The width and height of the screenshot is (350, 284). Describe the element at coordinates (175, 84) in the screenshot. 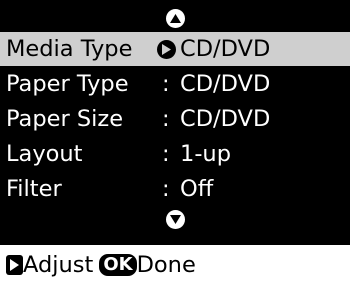

I see `menu-row-paper-type: Paper Type : CD/DVD` at that location.